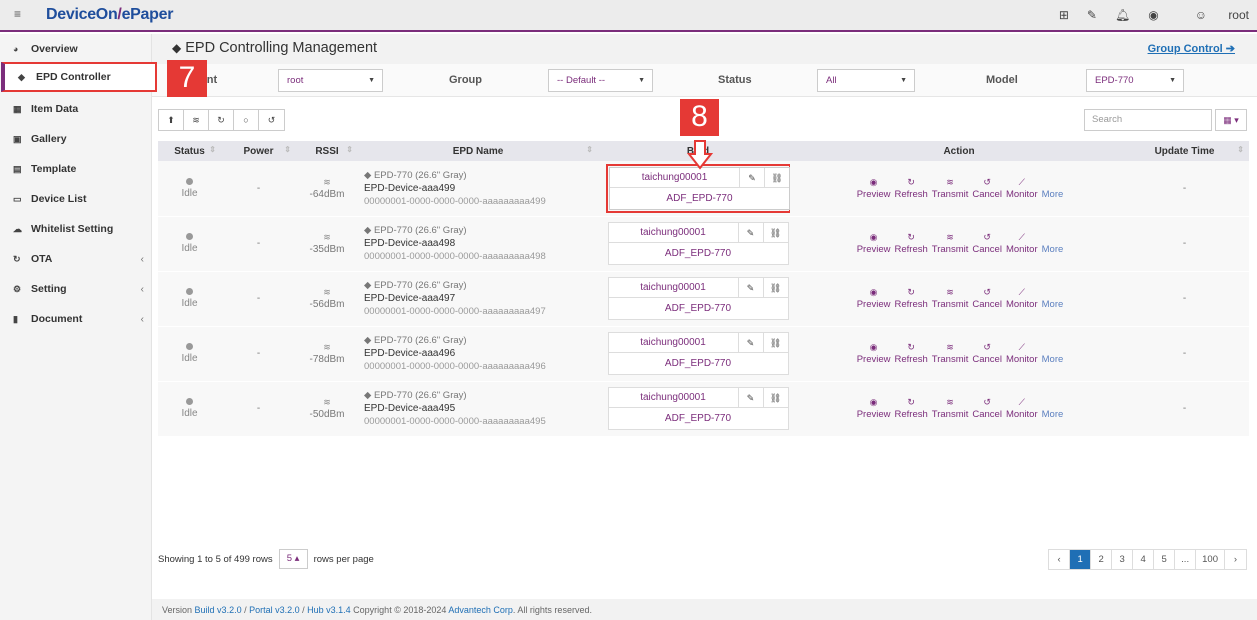 The height and width of the screenshot is (620, 1257). Describe the element at coordinates (1135, 80) in the screenshot. I see `model-select: EPD-770 ▼` at that location.